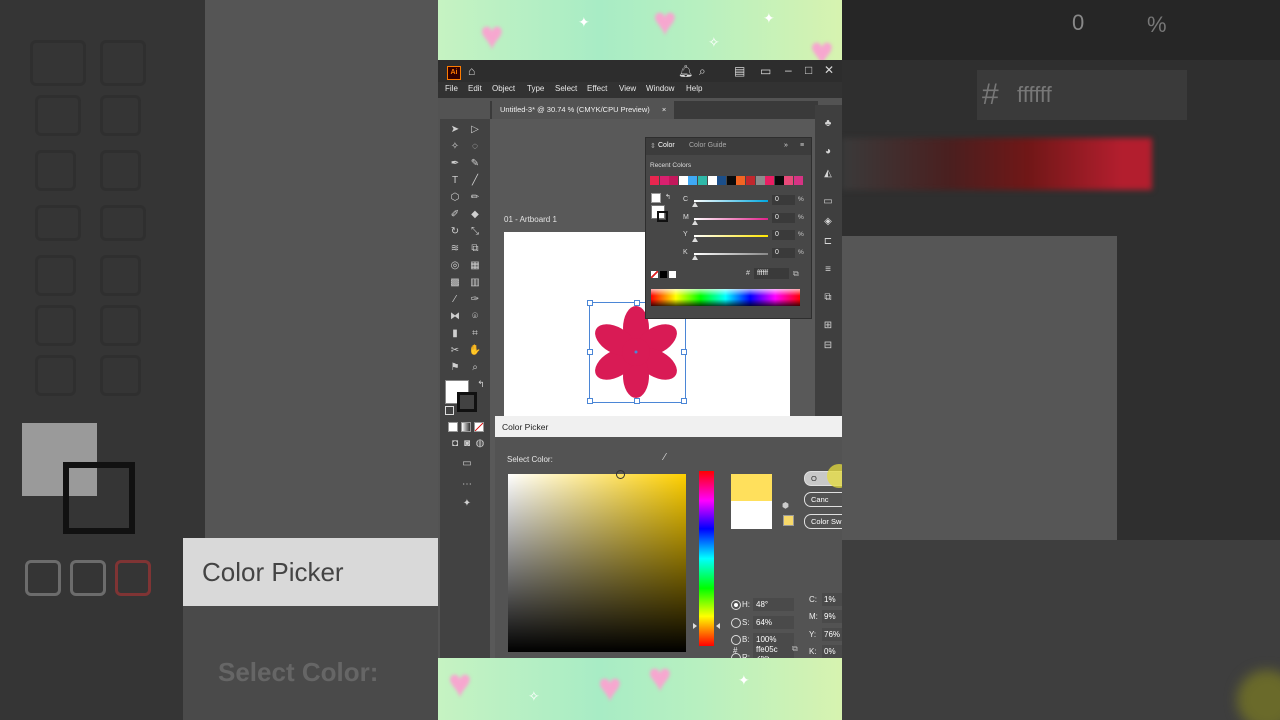  Describe the element at coordinates (823, 499) in the screenshot. I see `cancel-button: Canc` at that location.